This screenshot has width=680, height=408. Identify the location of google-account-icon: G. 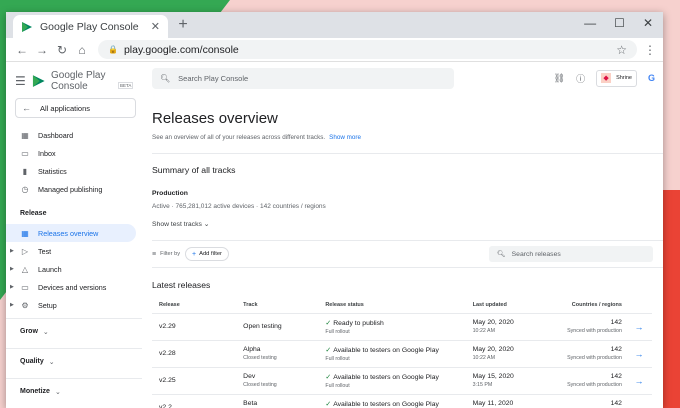
(651, 78).